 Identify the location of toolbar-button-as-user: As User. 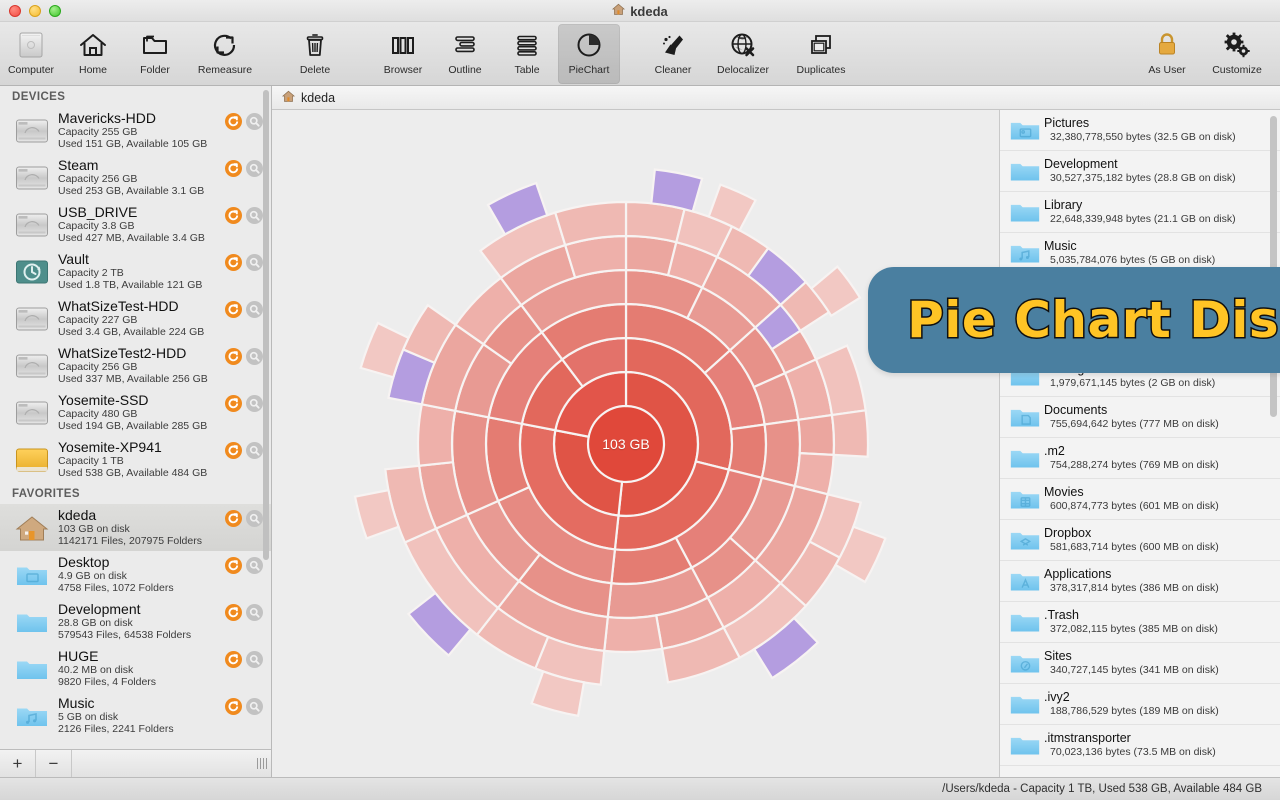
(1167, 54).